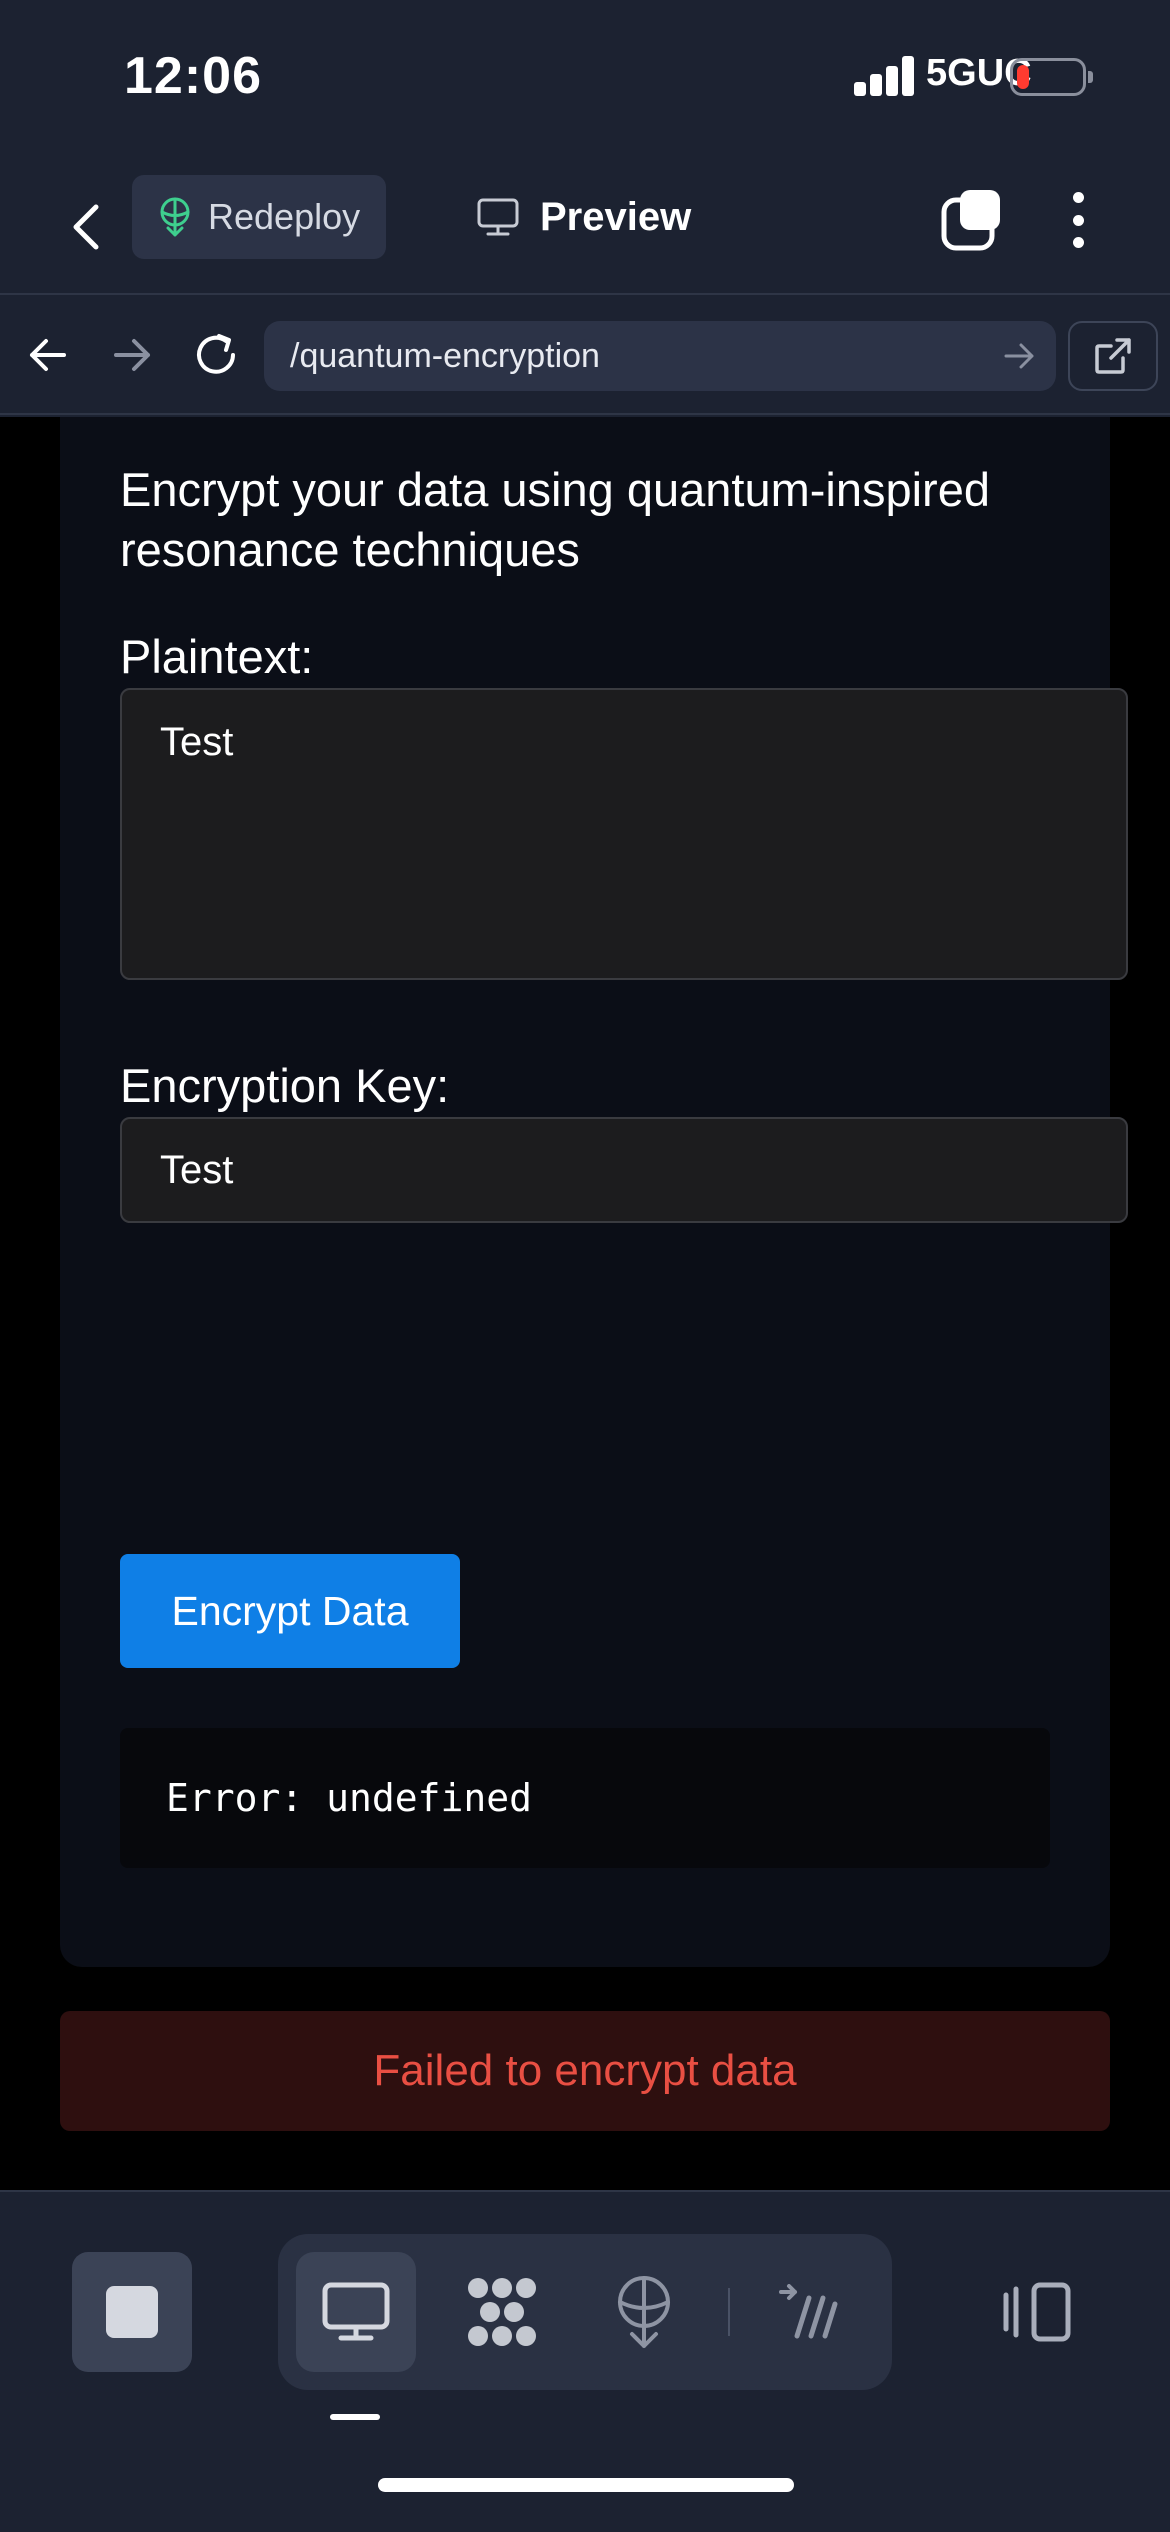 This screenshot has height=2532, width=1170. I want to click on reload-icon, so click(216, 354).